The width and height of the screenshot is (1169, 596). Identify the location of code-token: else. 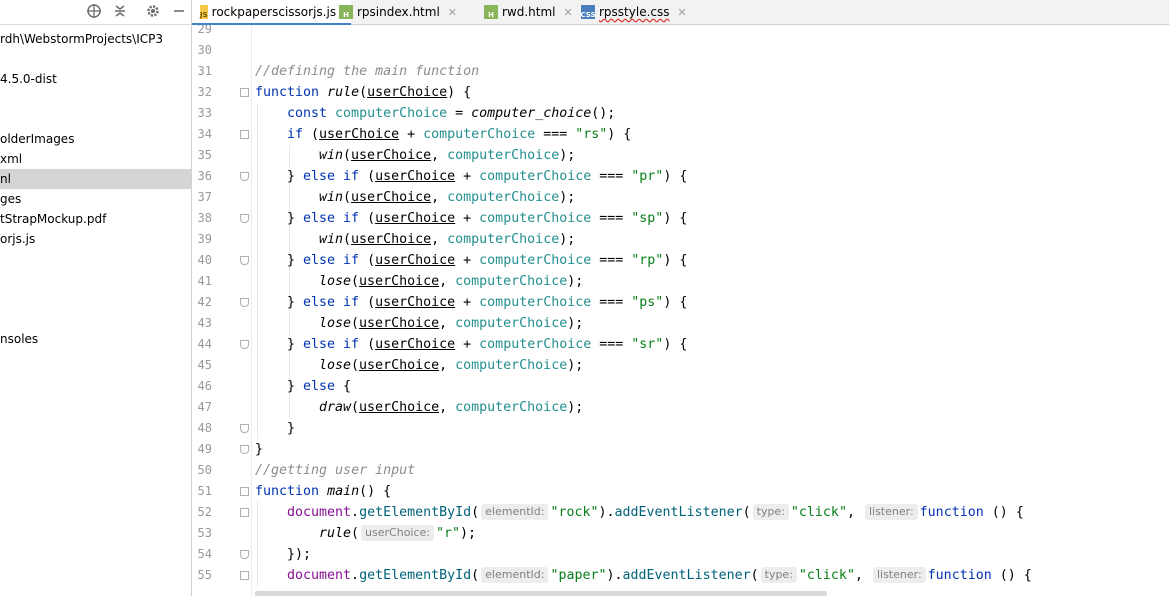
(323, 386).